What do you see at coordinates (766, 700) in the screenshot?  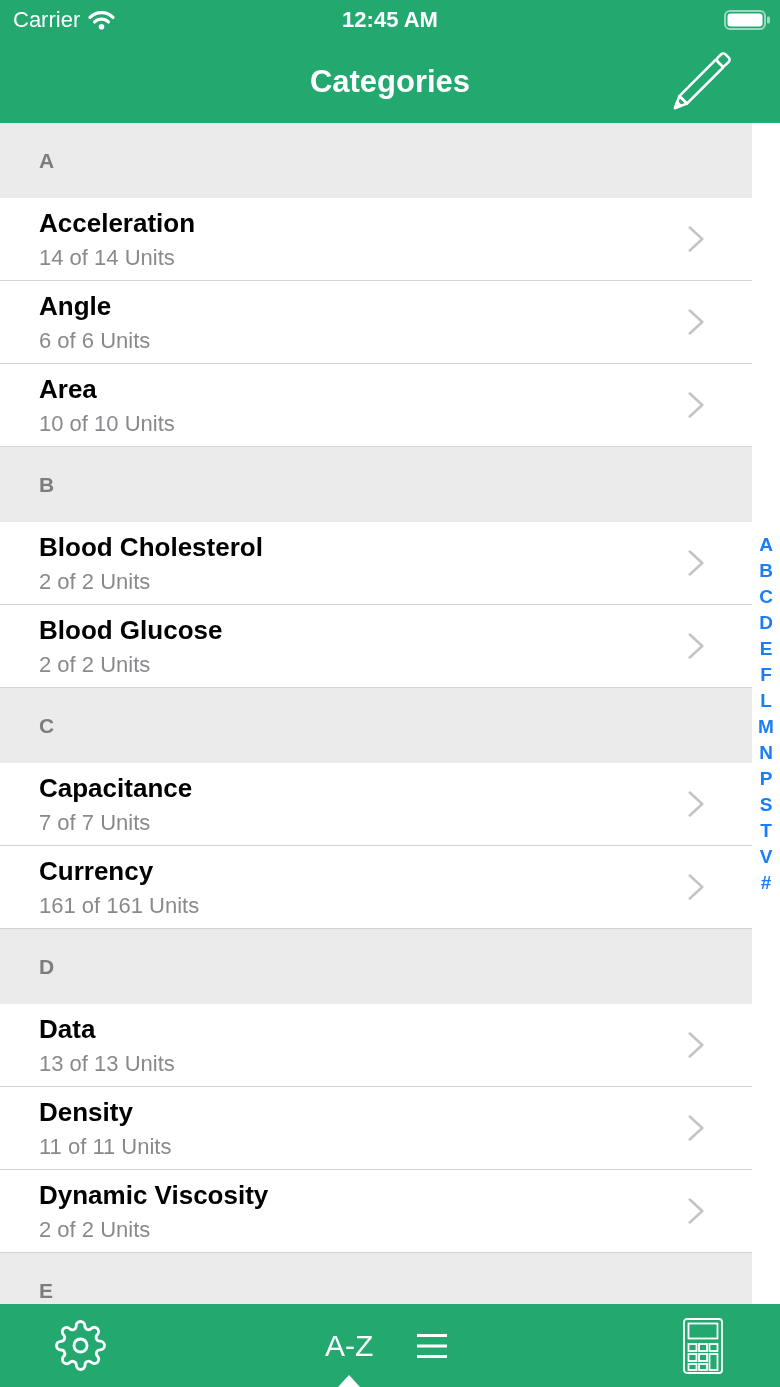 I see `index-letter: L` at bounding box center [766, 700].